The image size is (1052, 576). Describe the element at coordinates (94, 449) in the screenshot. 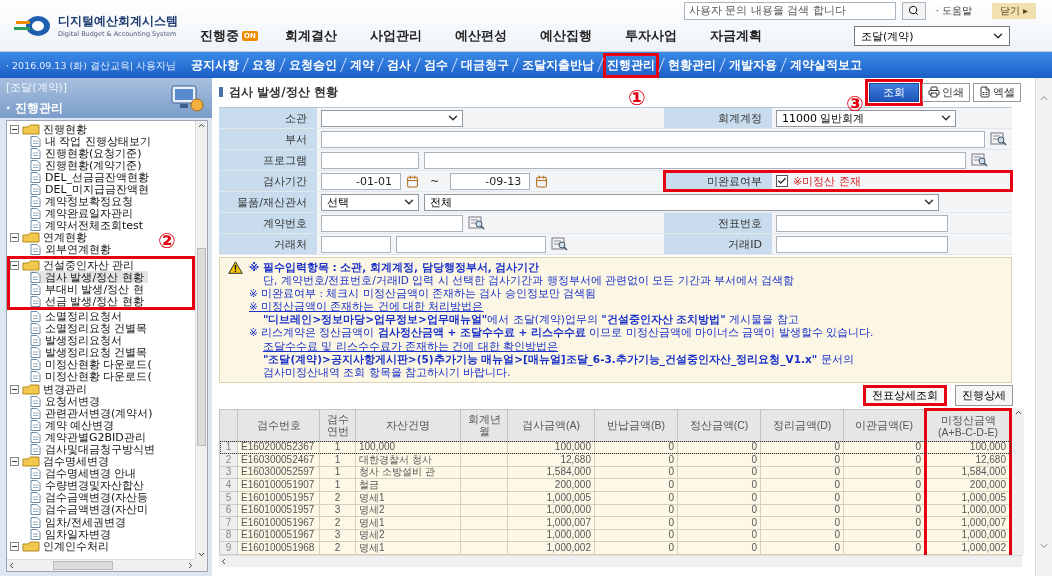

I see `tree-item: 검사및대금청구방식변` at that location.